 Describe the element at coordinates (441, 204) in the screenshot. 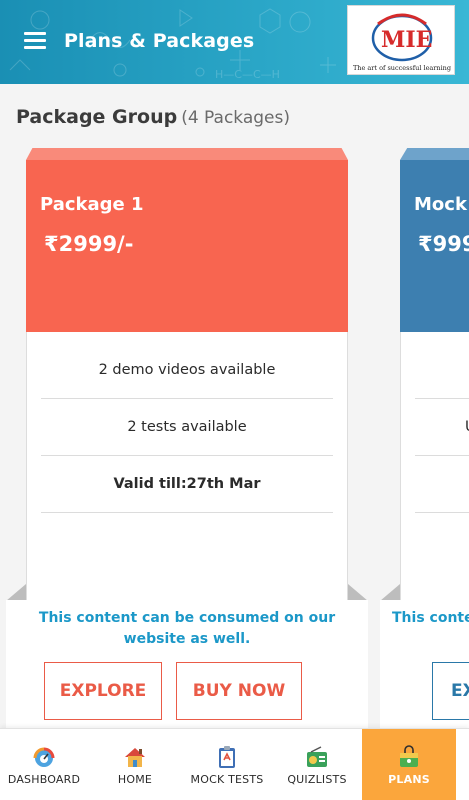

I see `package-name: Mock T` at that location.